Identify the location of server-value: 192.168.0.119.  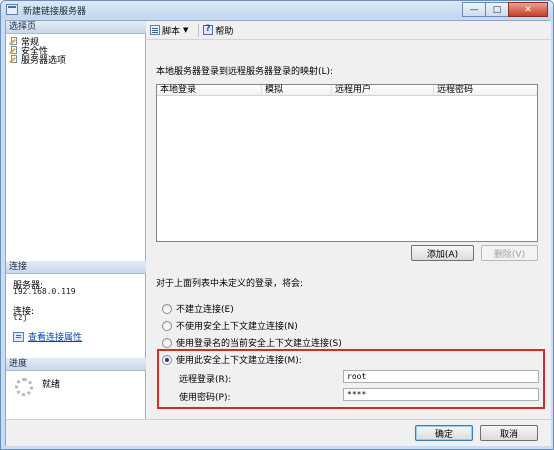
(44, 291).